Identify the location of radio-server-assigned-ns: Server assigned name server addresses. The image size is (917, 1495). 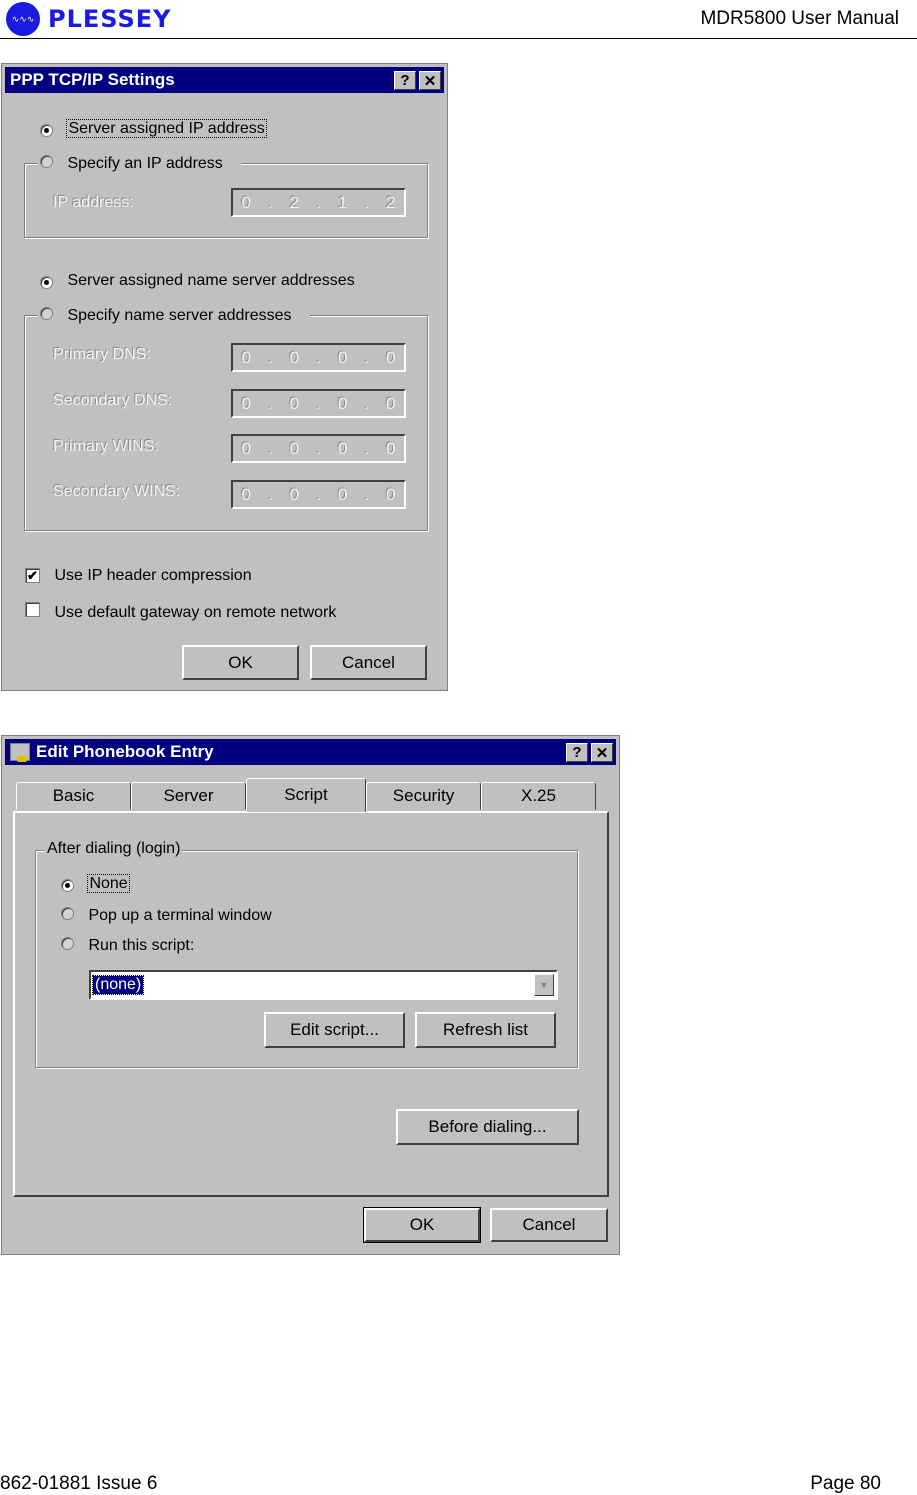
(197, 281).